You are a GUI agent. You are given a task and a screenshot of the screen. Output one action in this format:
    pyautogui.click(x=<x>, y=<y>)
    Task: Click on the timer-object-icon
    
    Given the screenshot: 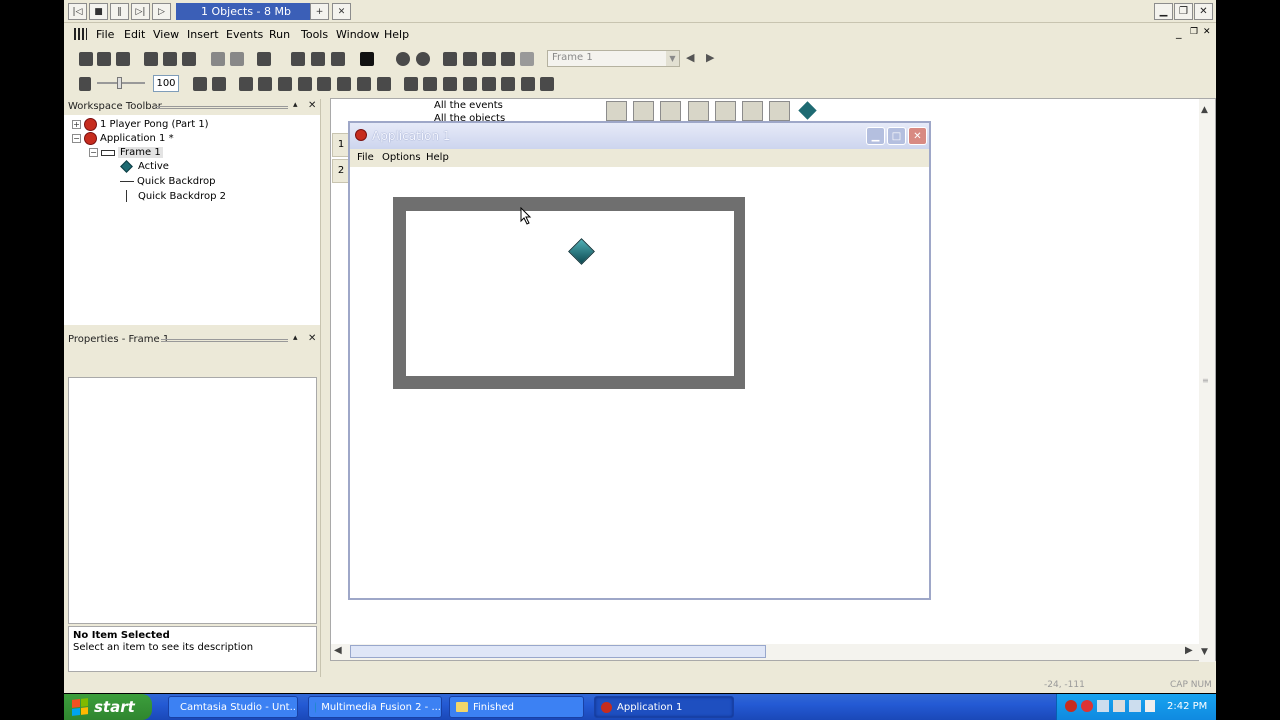 What is the action you would take?
    pyautogui.click(x=698, y=111)
    